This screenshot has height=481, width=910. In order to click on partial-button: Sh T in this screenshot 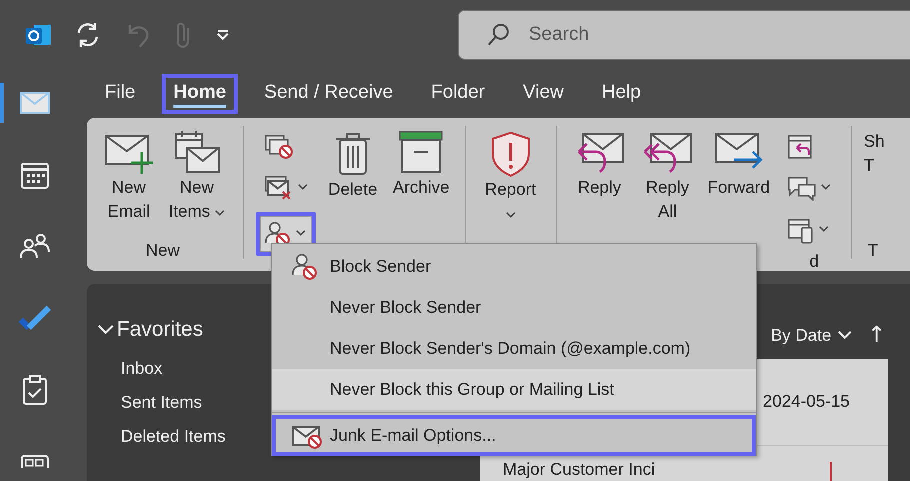, I will do `click(873, 154)`.